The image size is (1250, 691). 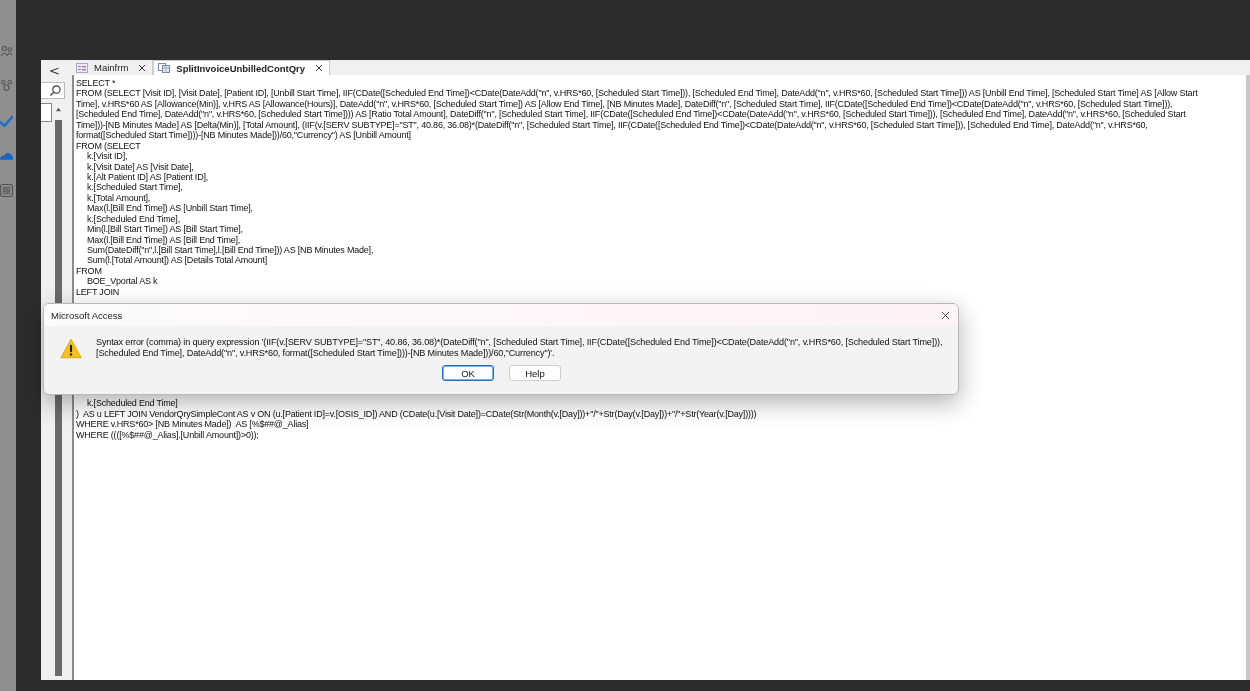 What do you see at coordinates (631, 114) in the screenshot?
I see `sql-line: [Scheduled End Time], DateAdd("n", v.HRS*60, [Scheduled Start Time]))) AS [Ratio Total Amount], DateDiff("n", [Scheduled Start Time], IIF(CDate([Scheduled End Time])<CDate(DateAdd("n", v.HRS*60, [Scheduled Start Time])), [Scheduled End Time], DateAdd("n", v.HRS*60, [Scheduled Start` at bounding box center [631, 114].